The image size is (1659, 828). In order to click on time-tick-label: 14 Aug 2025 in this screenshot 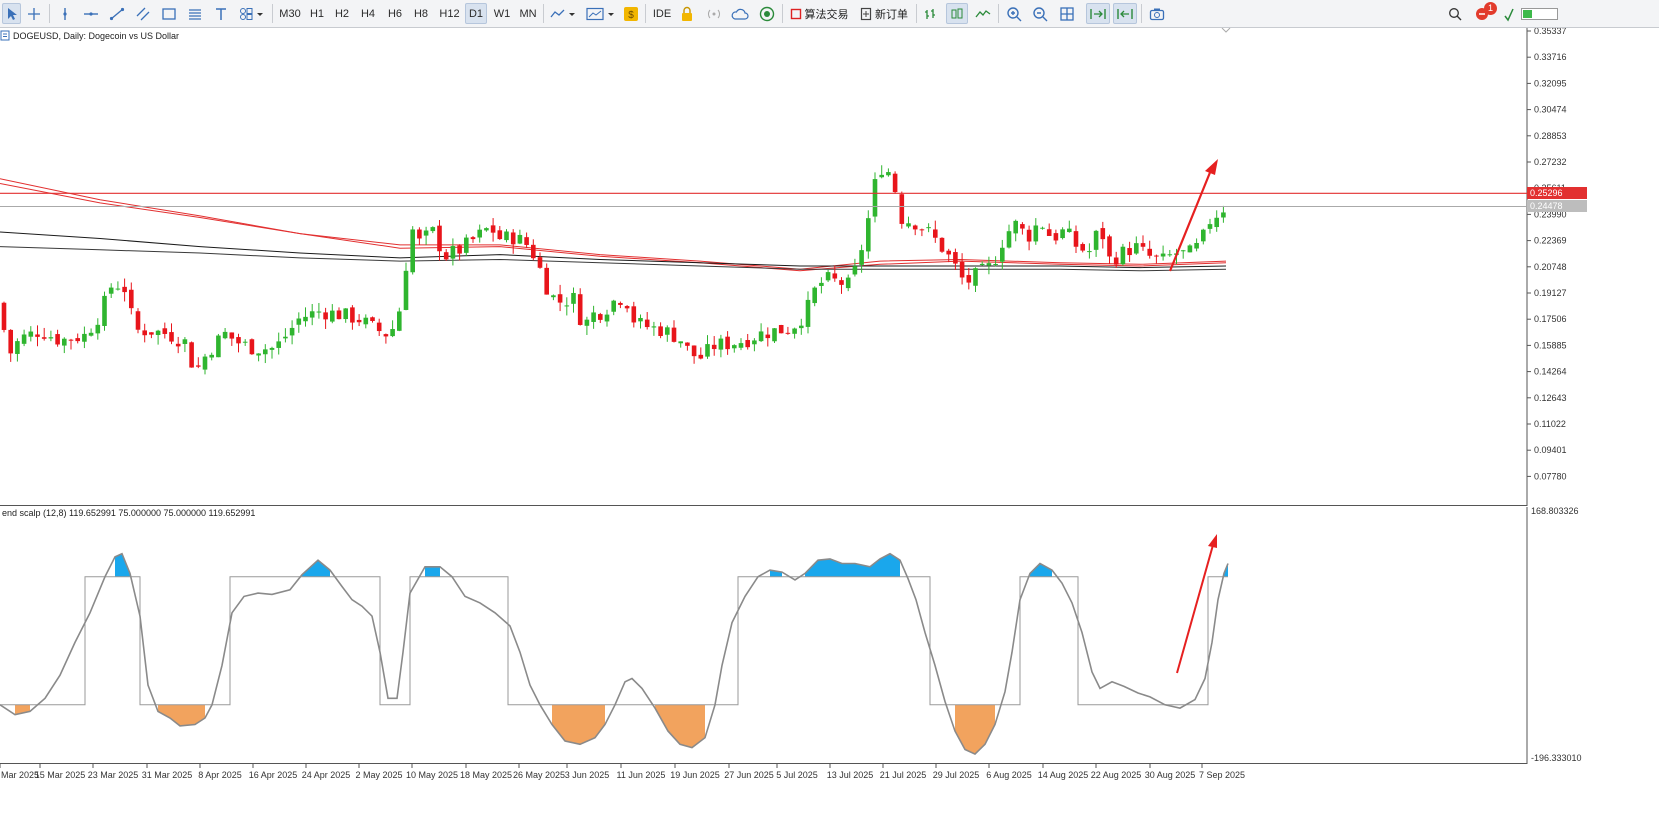, I will do `click(1063, 775)`.